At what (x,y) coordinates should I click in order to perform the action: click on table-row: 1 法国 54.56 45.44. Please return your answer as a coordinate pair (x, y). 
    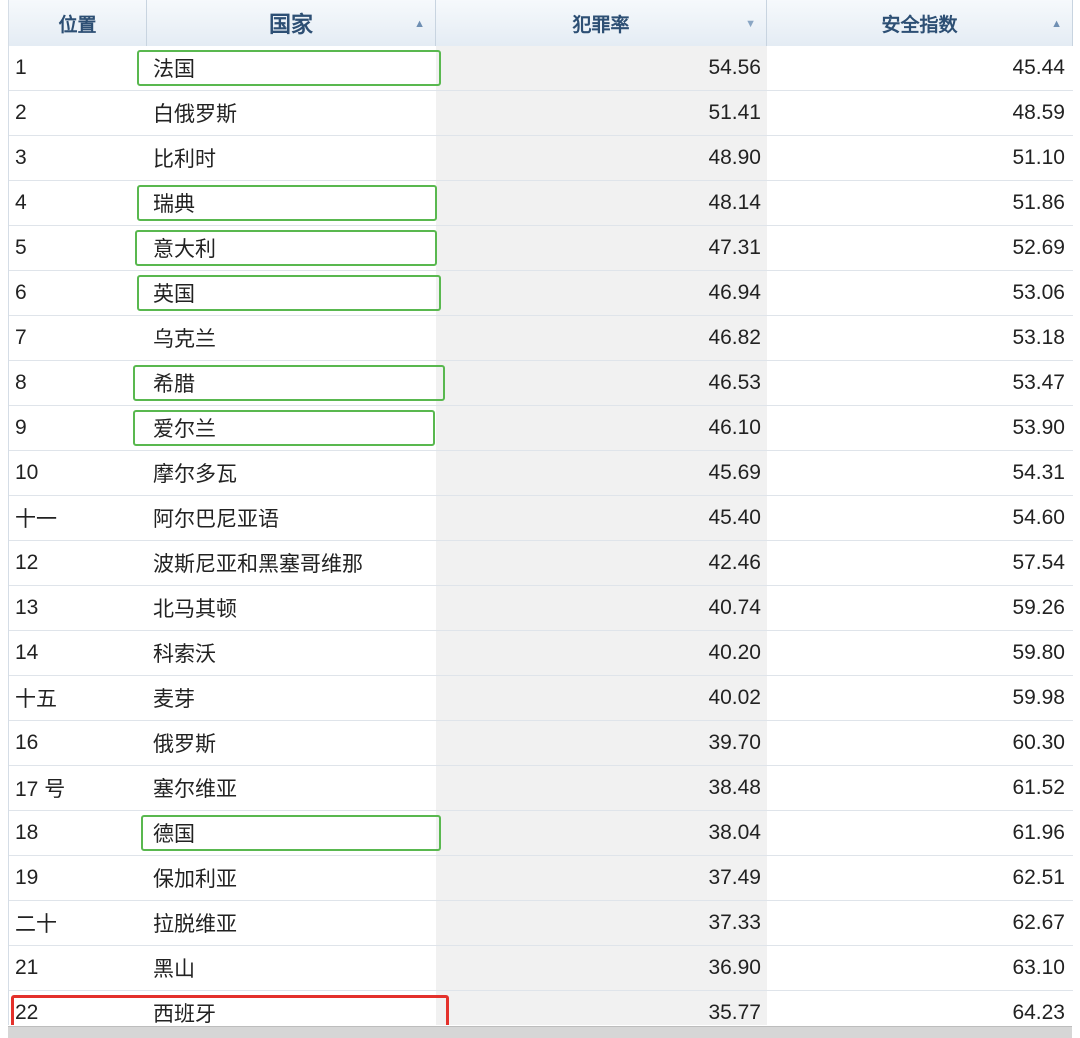
    Looking at the image, I should click on (541, 68).